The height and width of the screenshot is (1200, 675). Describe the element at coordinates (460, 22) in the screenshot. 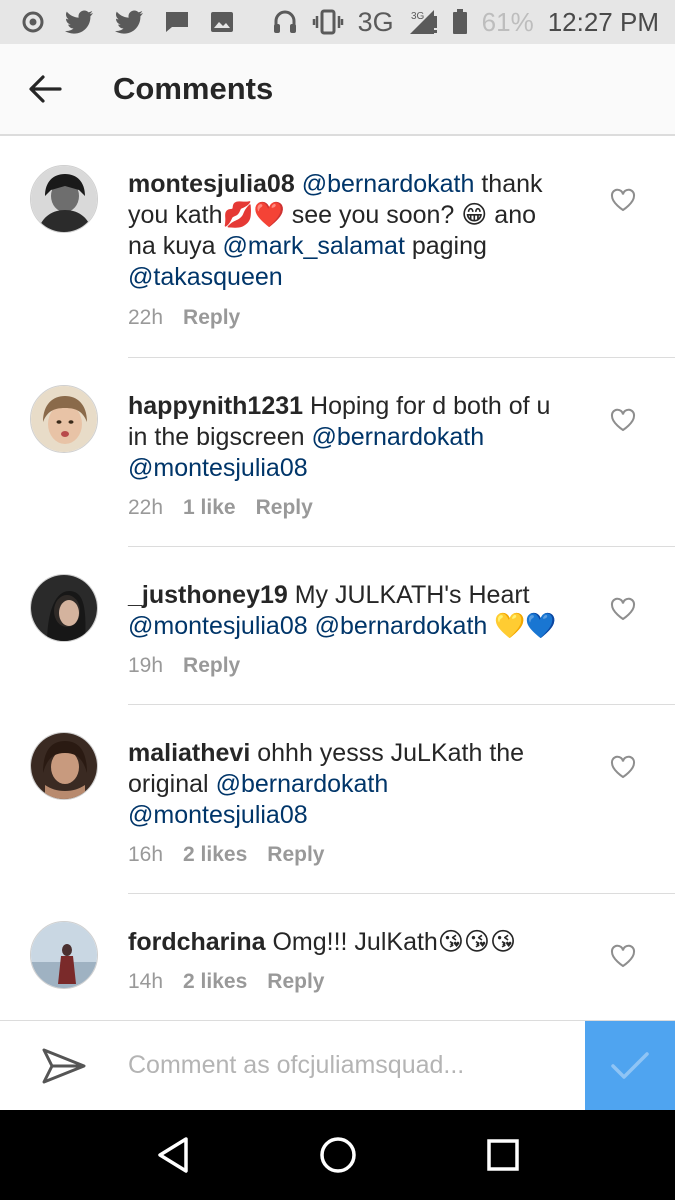

I see `battery-icon` at that location.